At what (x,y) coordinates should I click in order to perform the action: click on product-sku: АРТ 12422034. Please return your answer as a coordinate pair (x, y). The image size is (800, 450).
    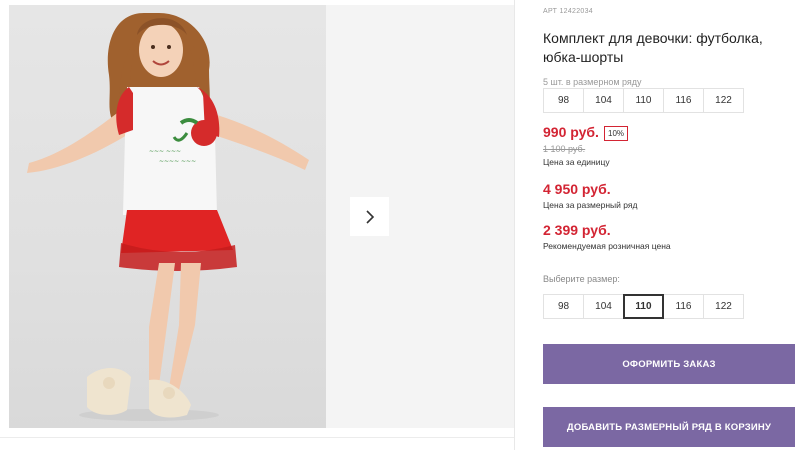
    Looking at the image, I should click on (568, 11).